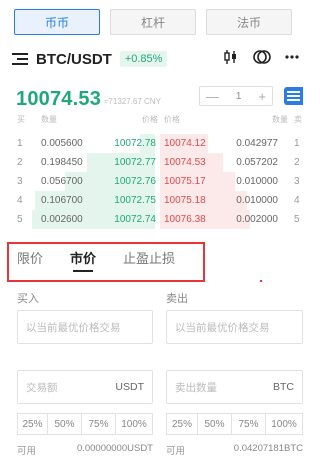 This screenshot has width=320, height=465. What do you see at coordinates (257, 143) in the screenshot?
I see `ask-quantity: 0.042977` at bounding box center [257, 143].